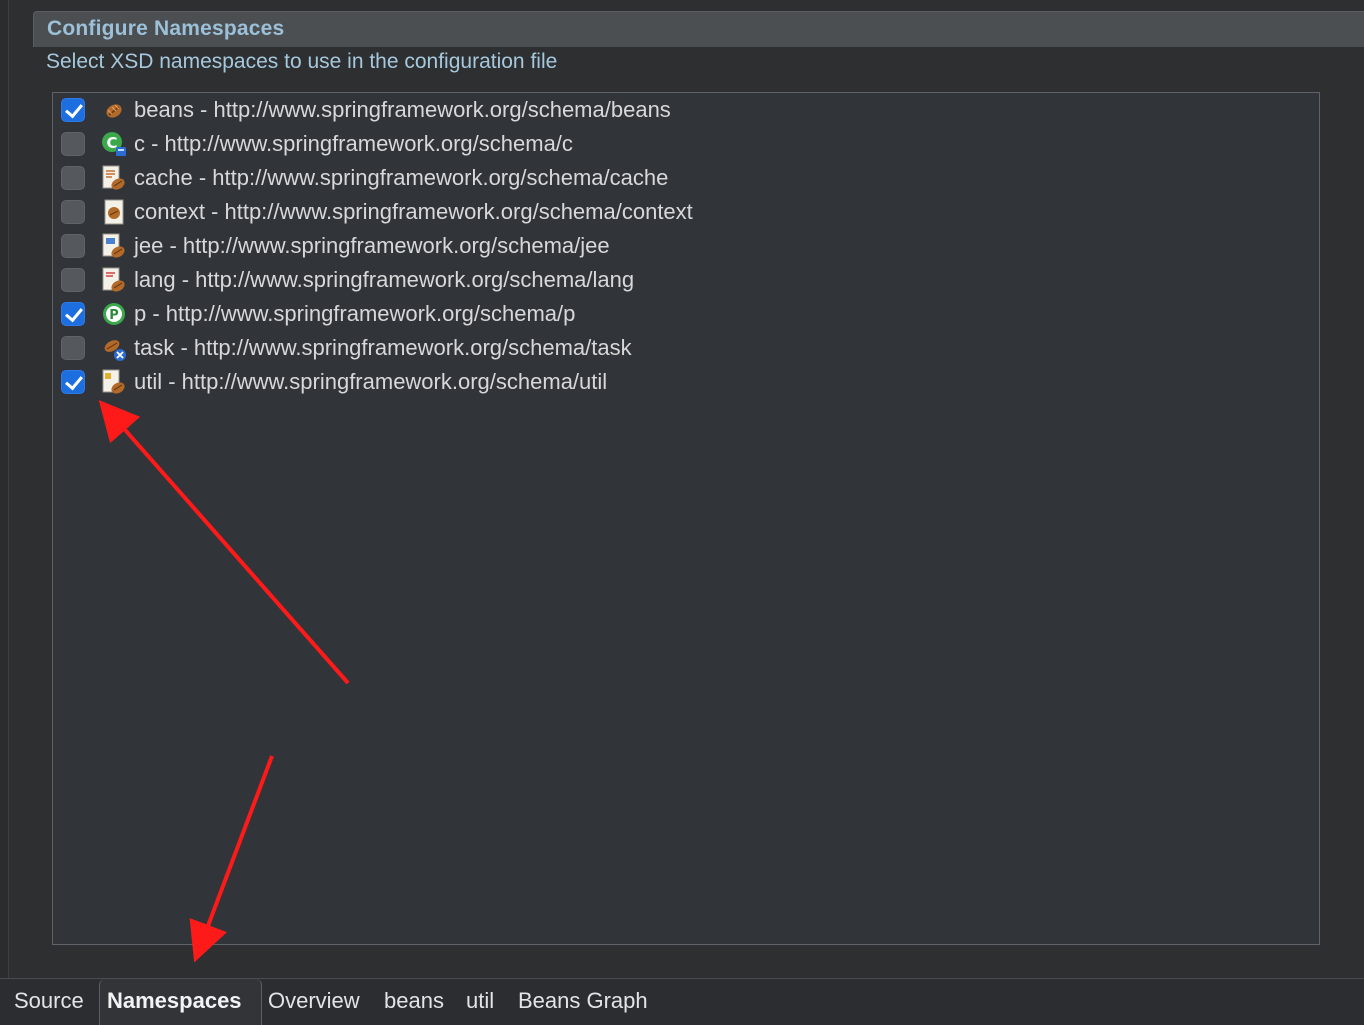  Describe the element at coordinates (114, 212) in the screenshot. I see `context-schema-icon` at that location.